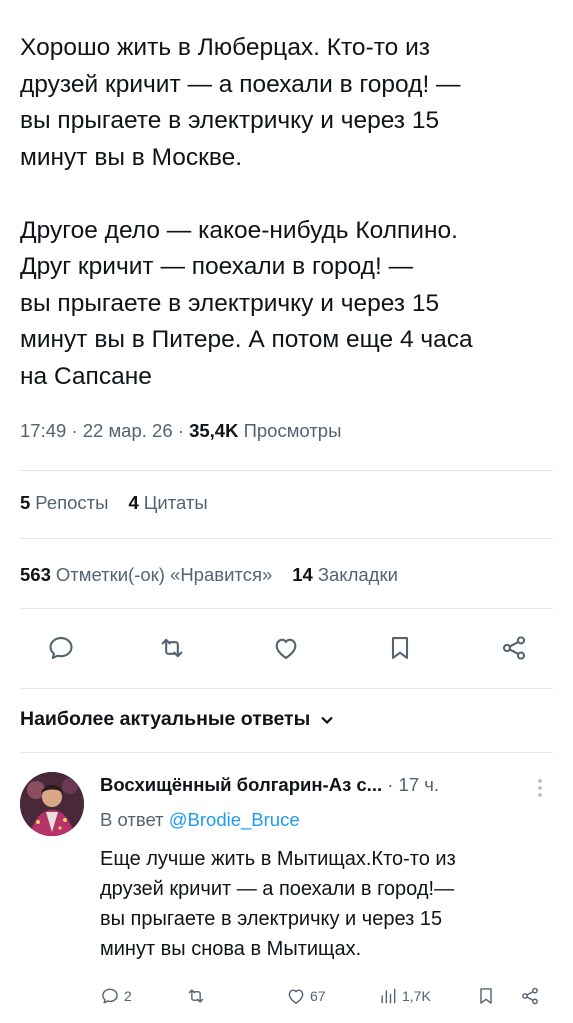 The width and height of the screenshot is (573, 1023). Describe the element at coordinates (128, 996) in the screenshot. I see `reply-replies-count: 2` at that location.